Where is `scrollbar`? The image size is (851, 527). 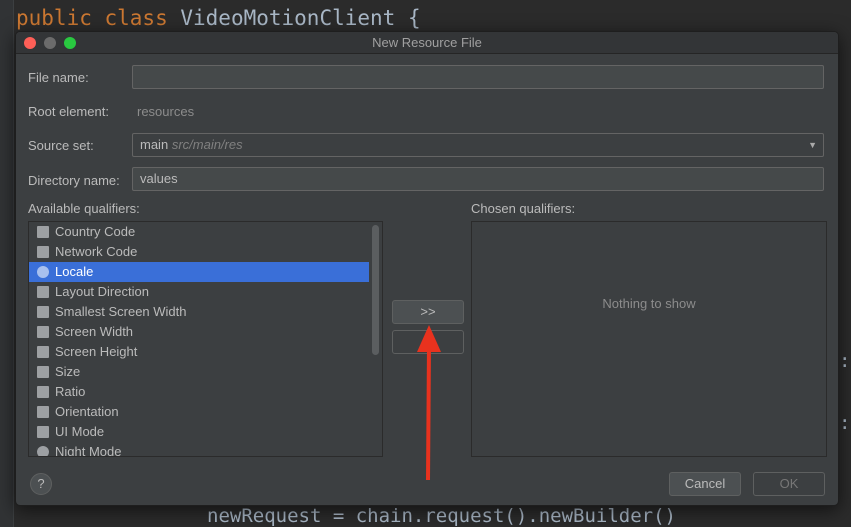
scrollbar is located at coordinates (375, 290).